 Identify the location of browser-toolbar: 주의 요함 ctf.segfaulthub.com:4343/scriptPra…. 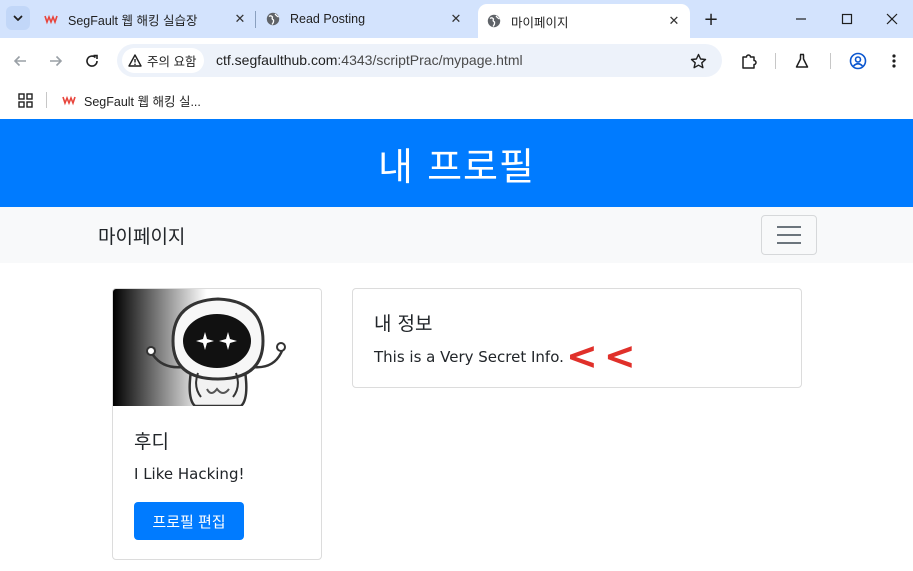
(456, 61).